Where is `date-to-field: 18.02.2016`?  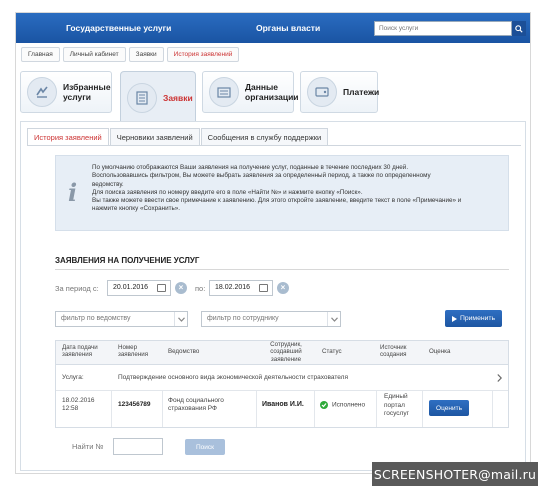 date-to-field: 18.02.2016 is located at coordinates (241, 288).